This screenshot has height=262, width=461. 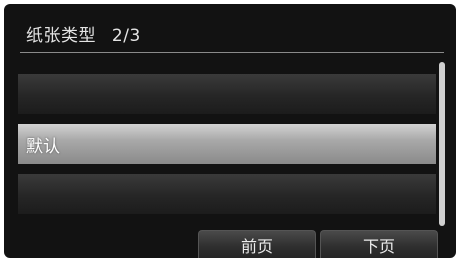 I want to click on prev-page-button: 前页, so click(x=257, y=244).